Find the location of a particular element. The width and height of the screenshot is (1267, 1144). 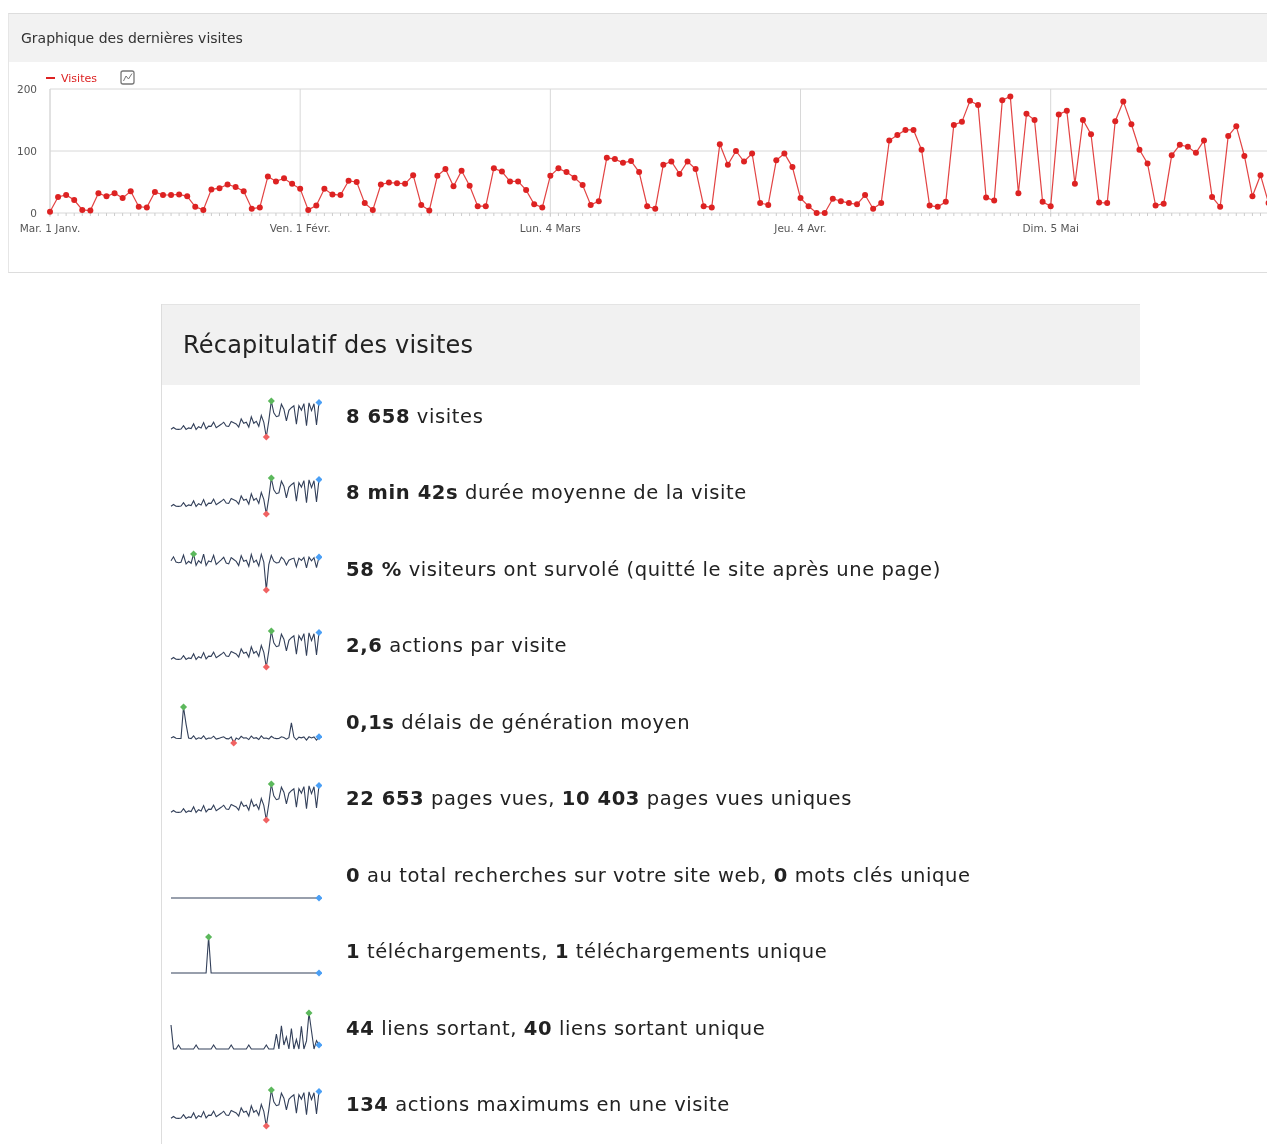

x-tick-label: Mar. 1 Janv. is located at coordinates (50, 228).